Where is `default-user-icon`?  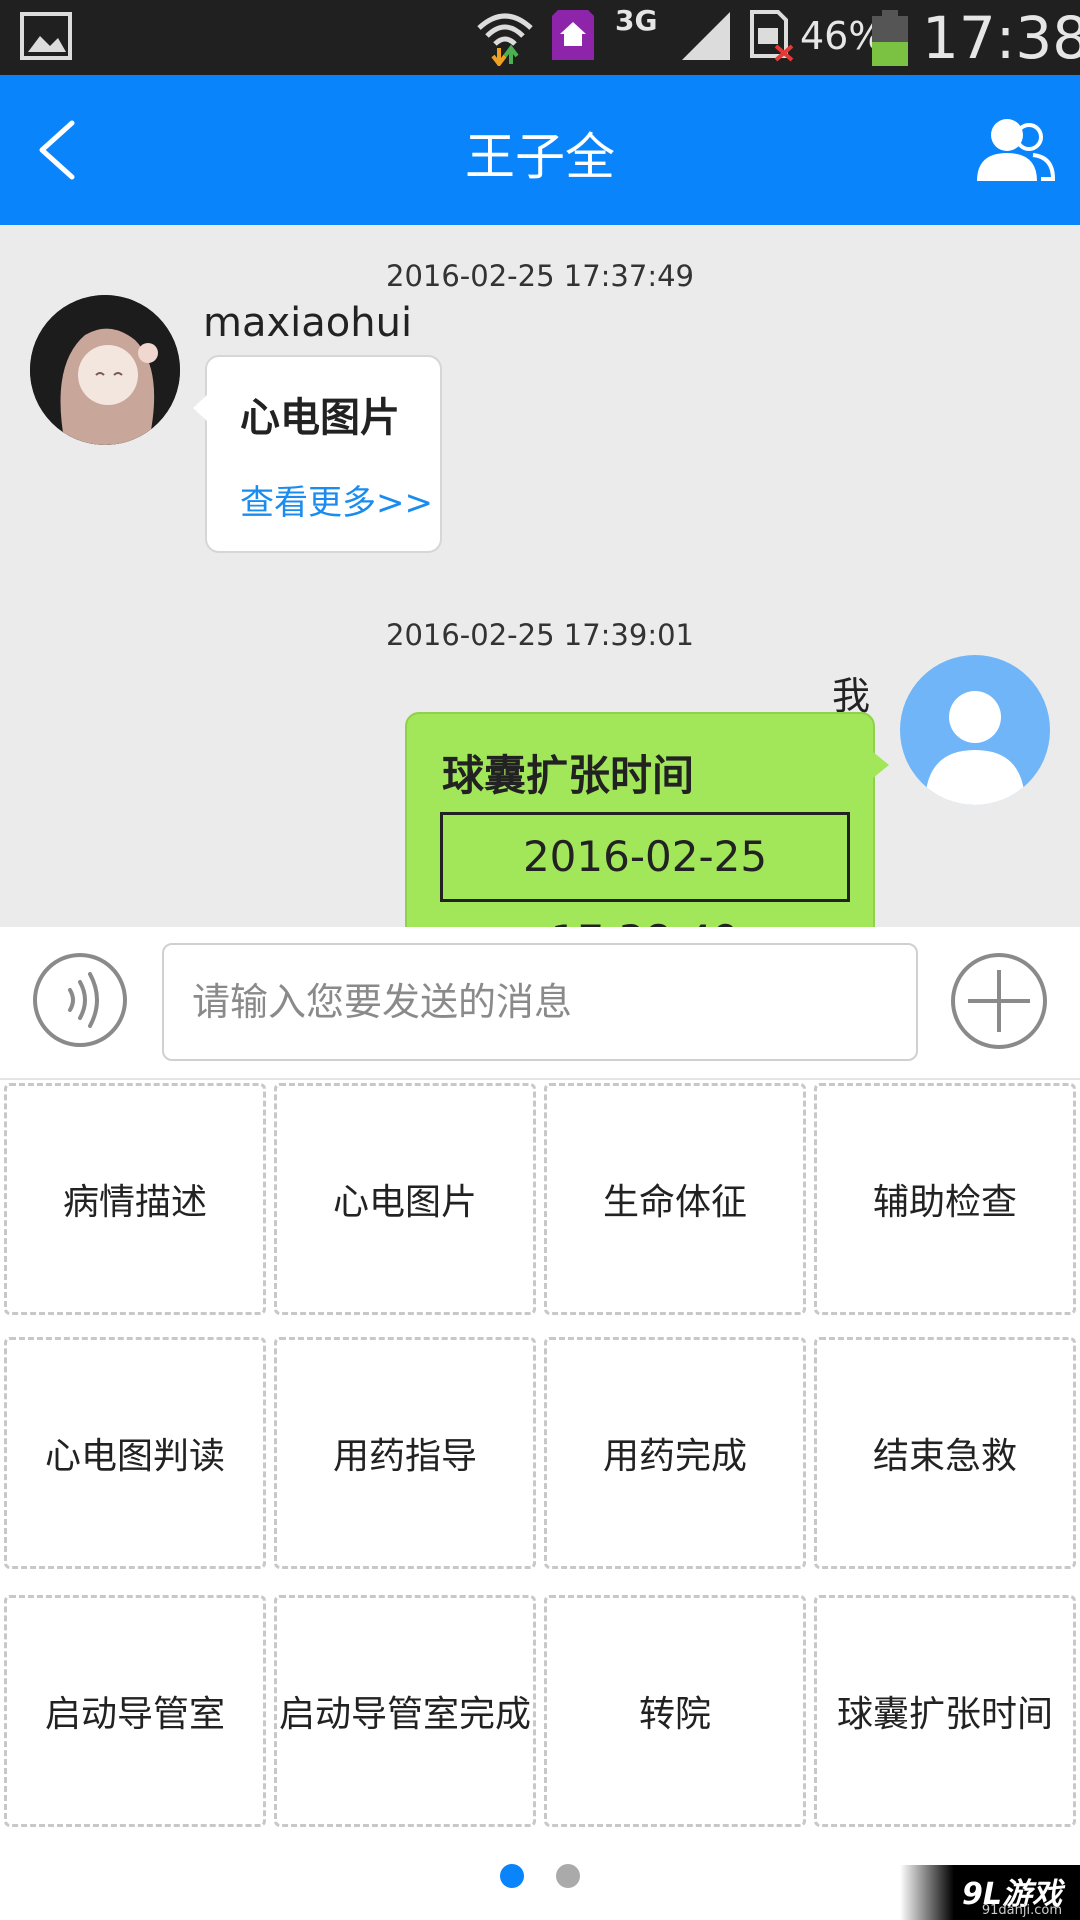 default-user-icon is located at coordinates (975, 748).